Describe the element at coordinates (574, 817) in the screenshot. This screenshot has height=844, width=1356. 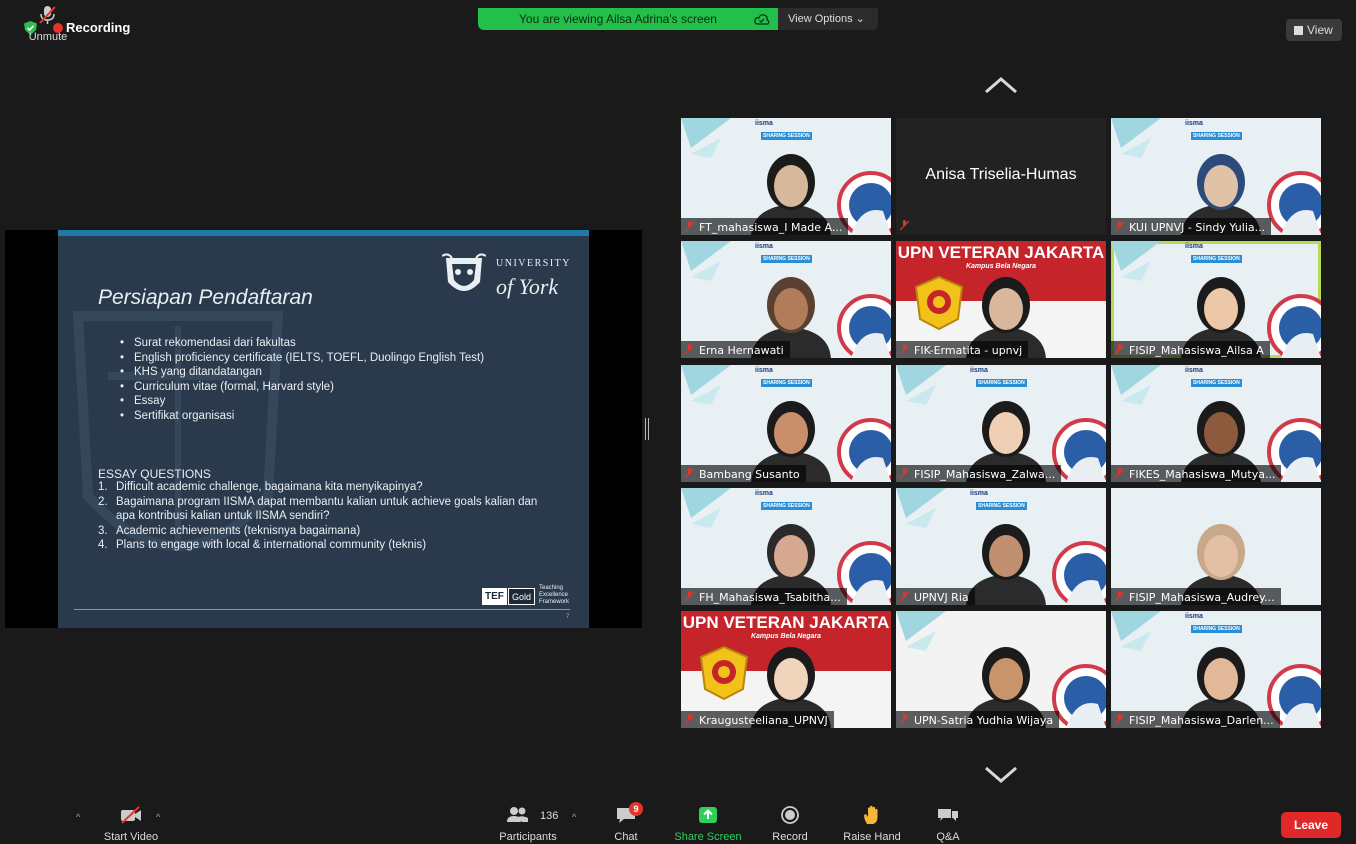
I see `participants-caret-icon: ^` at that location.